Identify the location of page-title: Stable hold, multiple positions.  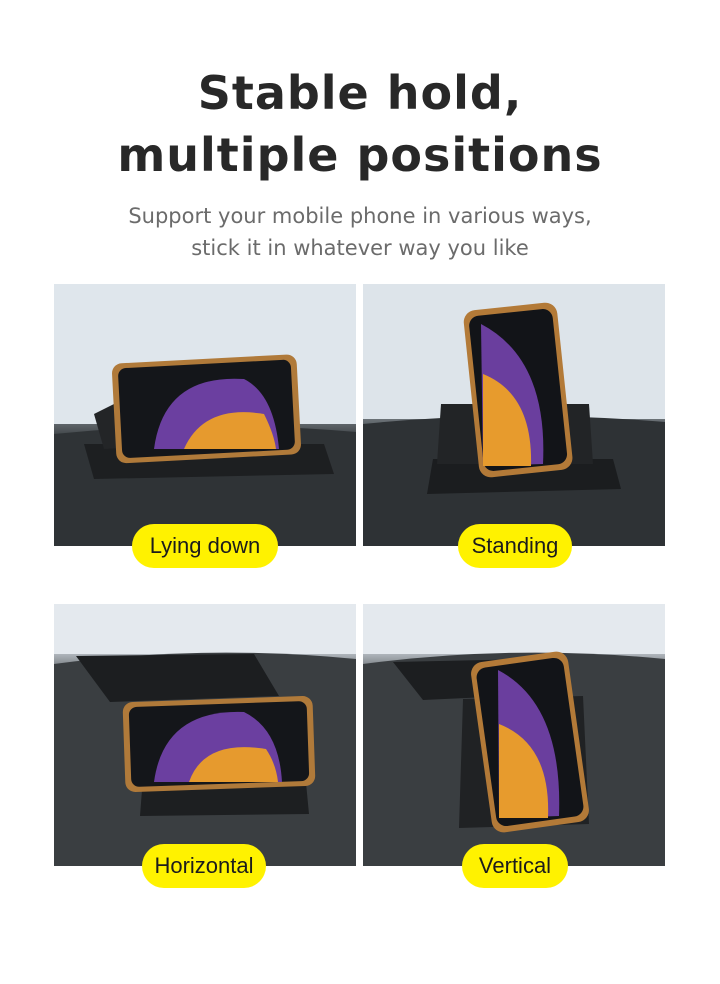
(360, 124).